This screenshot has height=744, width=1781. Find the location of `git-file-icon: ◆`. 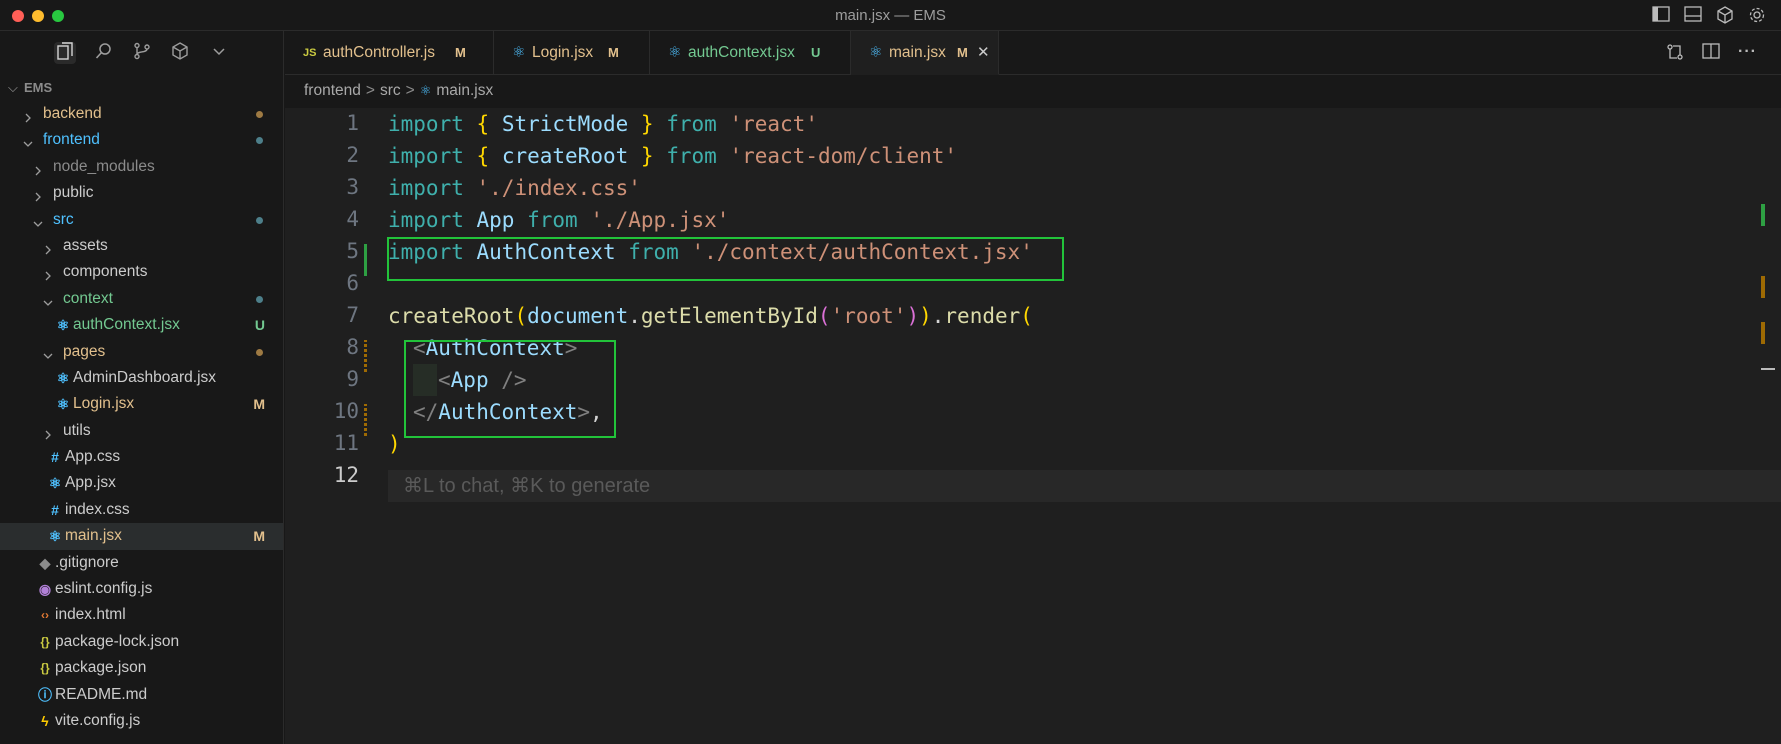

git-file-icon: ◆ is located at coordinates (45, 562).